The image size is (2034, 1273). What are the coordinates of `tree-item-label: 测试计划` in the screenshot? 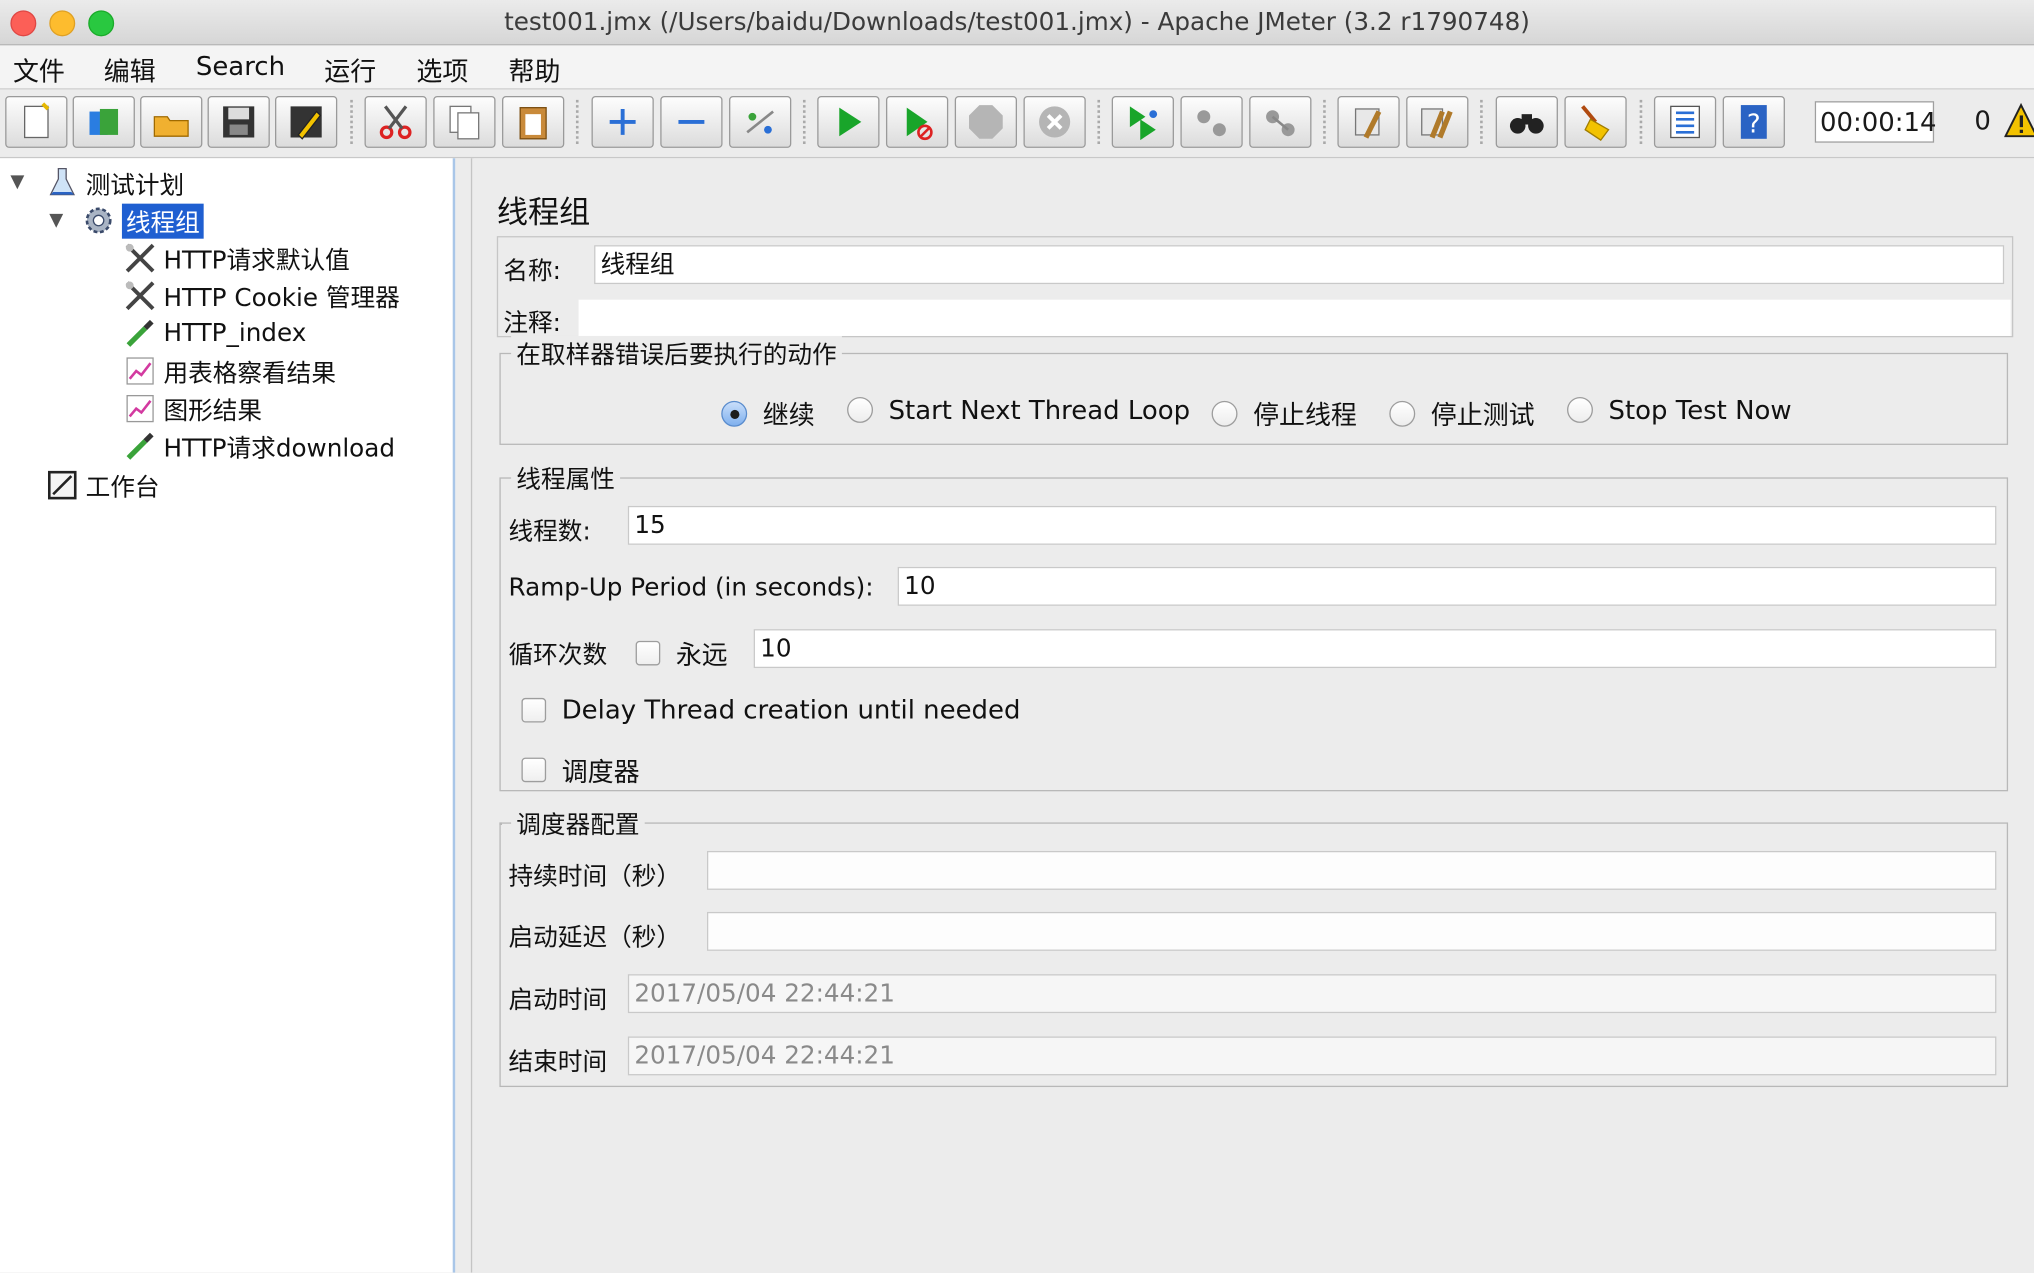 It's located at (135, 185).